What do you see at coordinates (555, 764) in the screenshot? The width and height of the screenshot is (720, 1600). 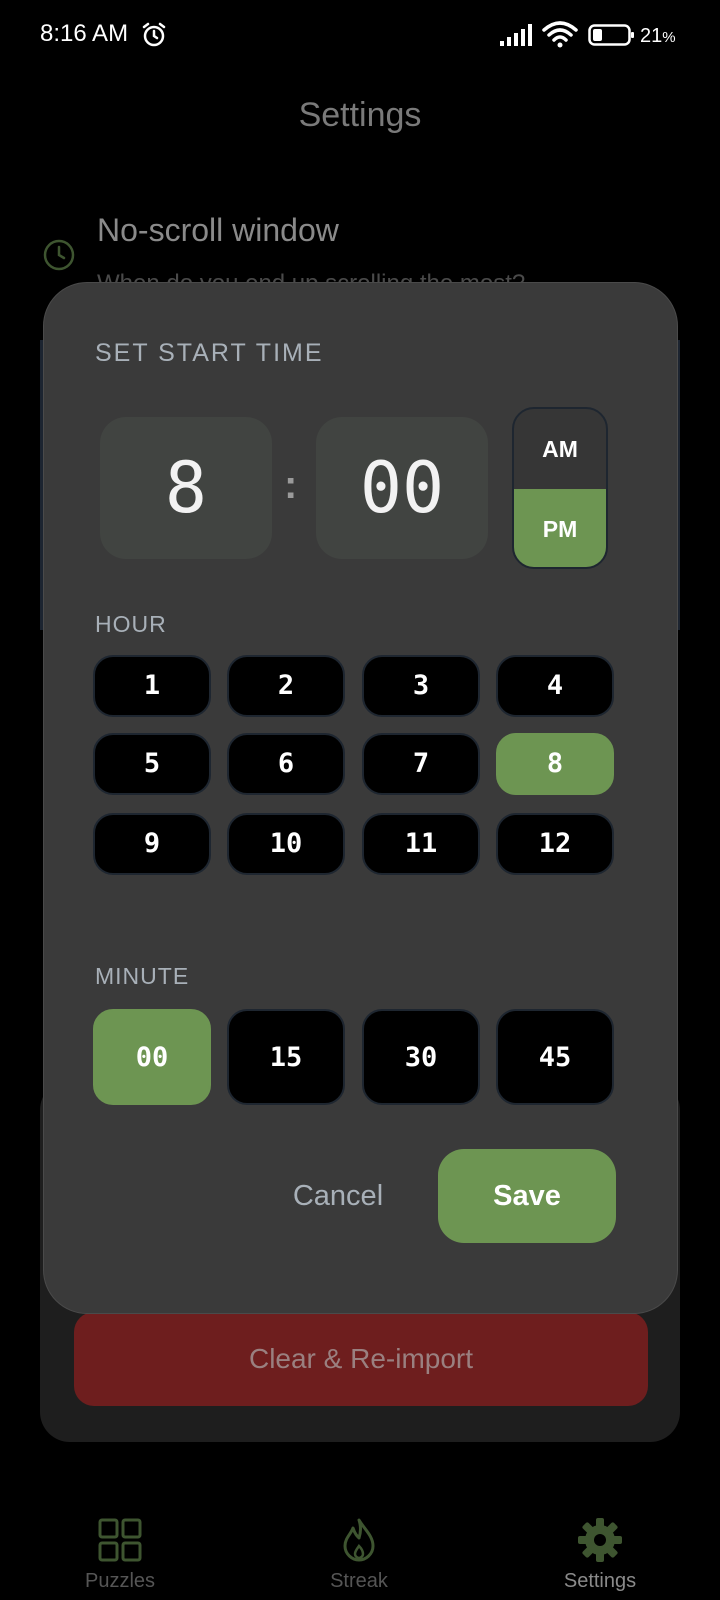 I see `hour-option-8: 8` at bounding box center [555, 764].